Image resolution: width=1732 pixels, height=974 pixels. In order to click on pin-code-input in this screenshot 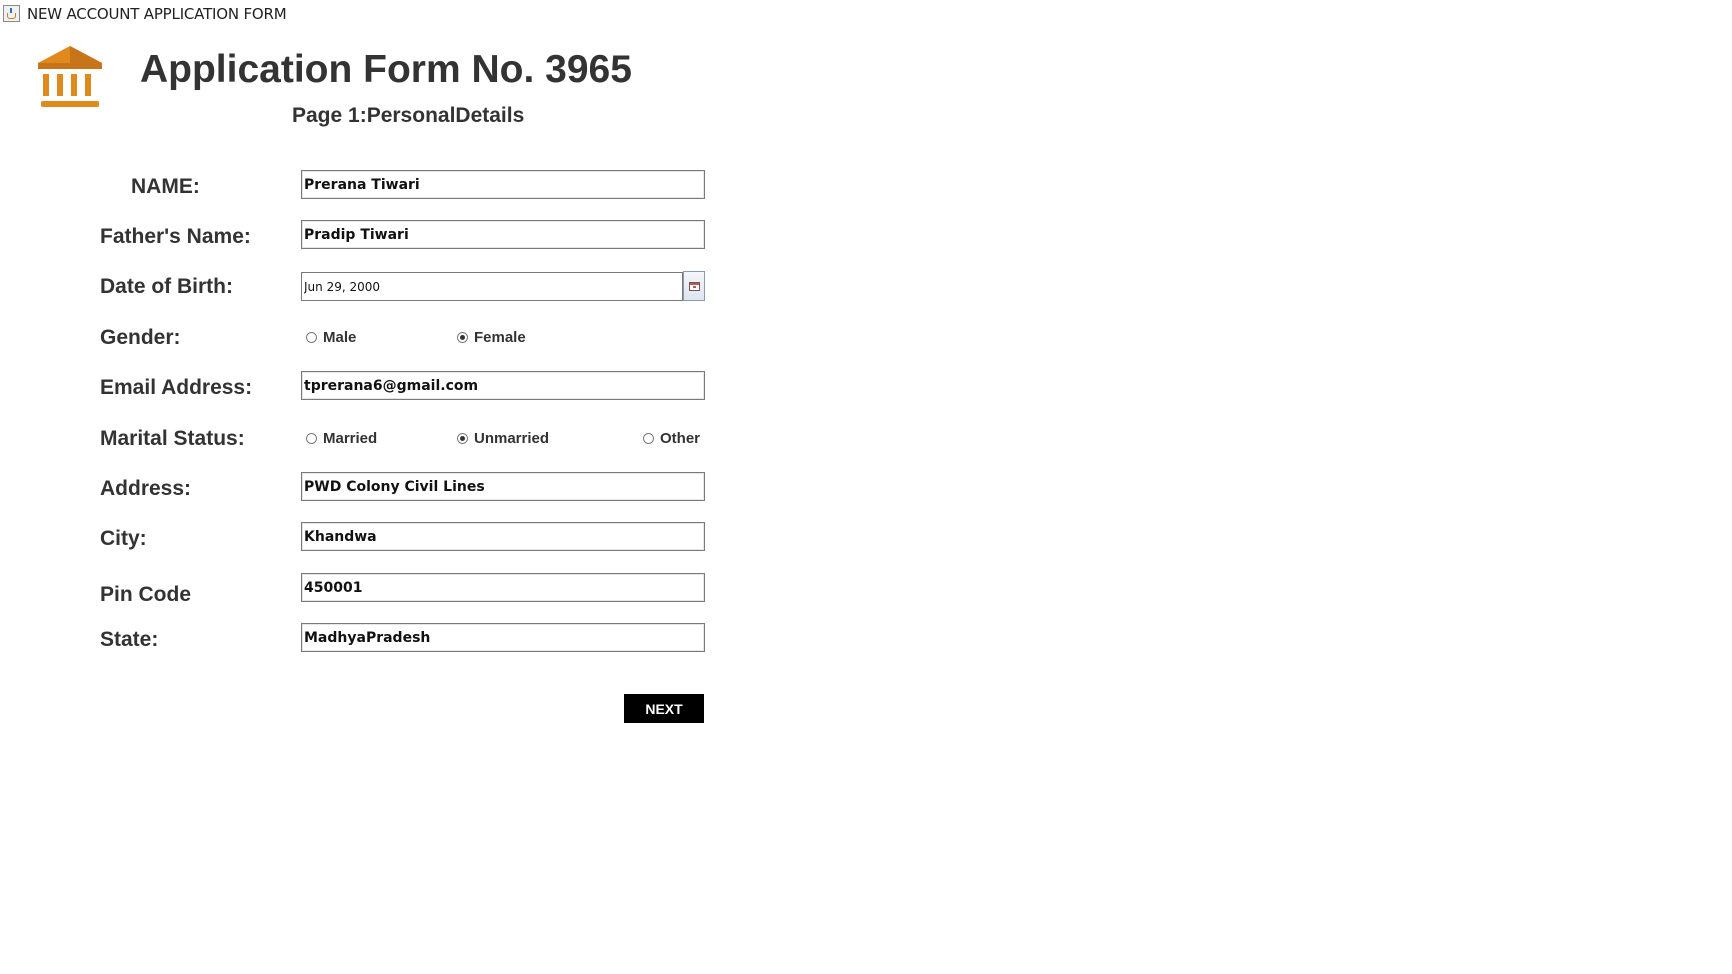, I will do `click(503, 587)`.